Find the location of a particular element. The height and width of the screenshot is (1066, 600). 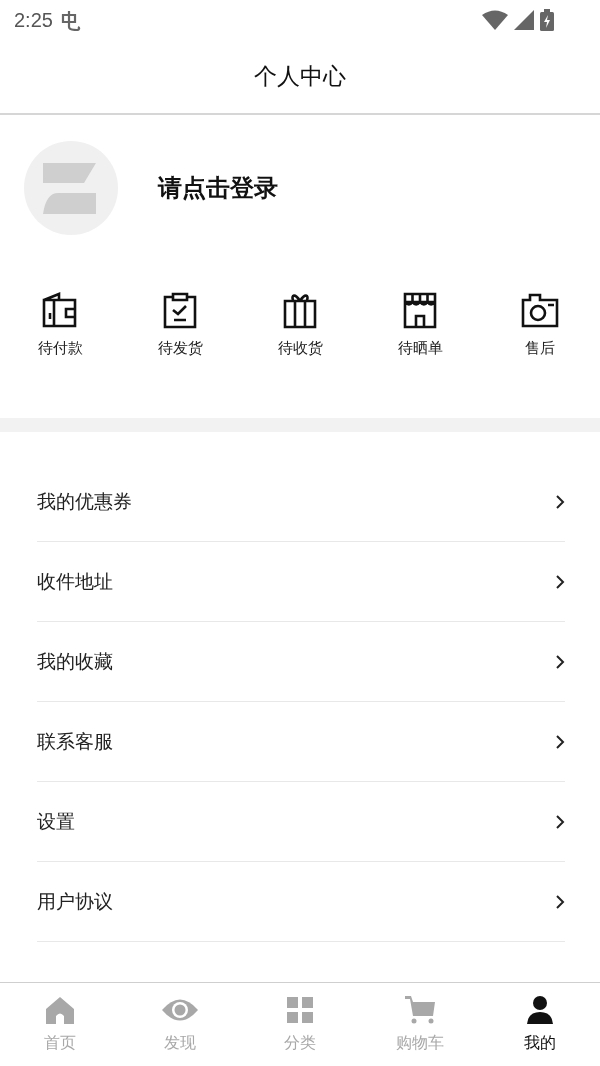

page-title: 个人中心 is located at coordinates (300, 76).